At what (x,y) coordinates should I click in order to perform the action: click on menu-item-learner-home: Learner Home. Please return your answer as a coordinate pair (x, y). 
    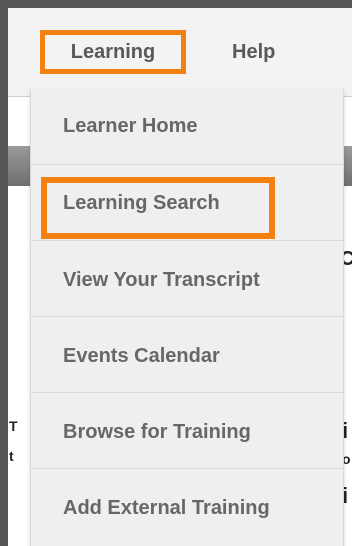
    Looking at the image, I should click on (187, 127).